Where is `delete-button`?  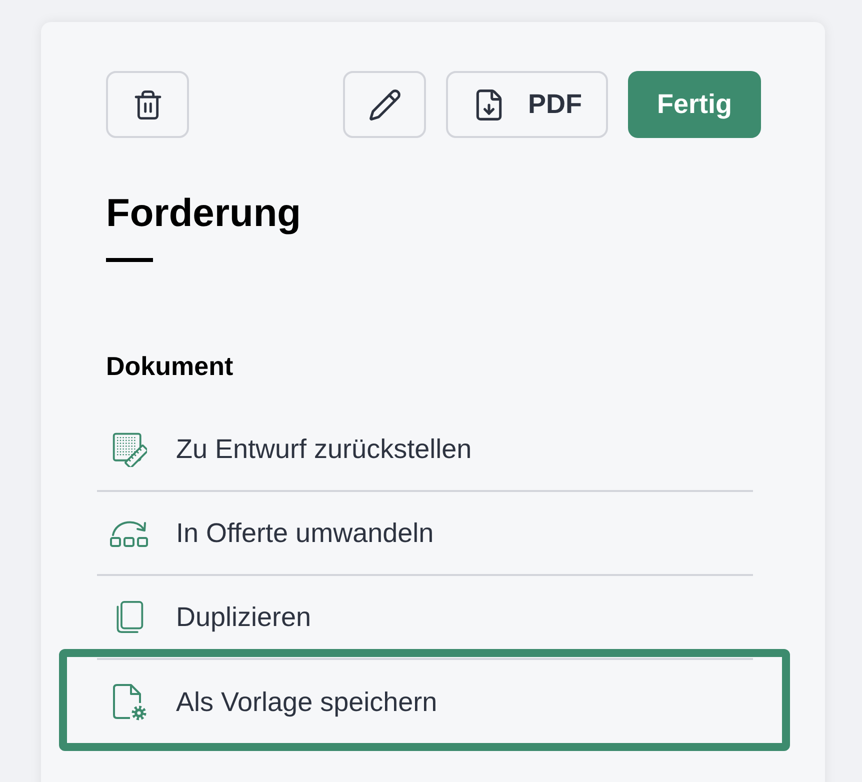
delete-button is located at coordinates (147, 104).